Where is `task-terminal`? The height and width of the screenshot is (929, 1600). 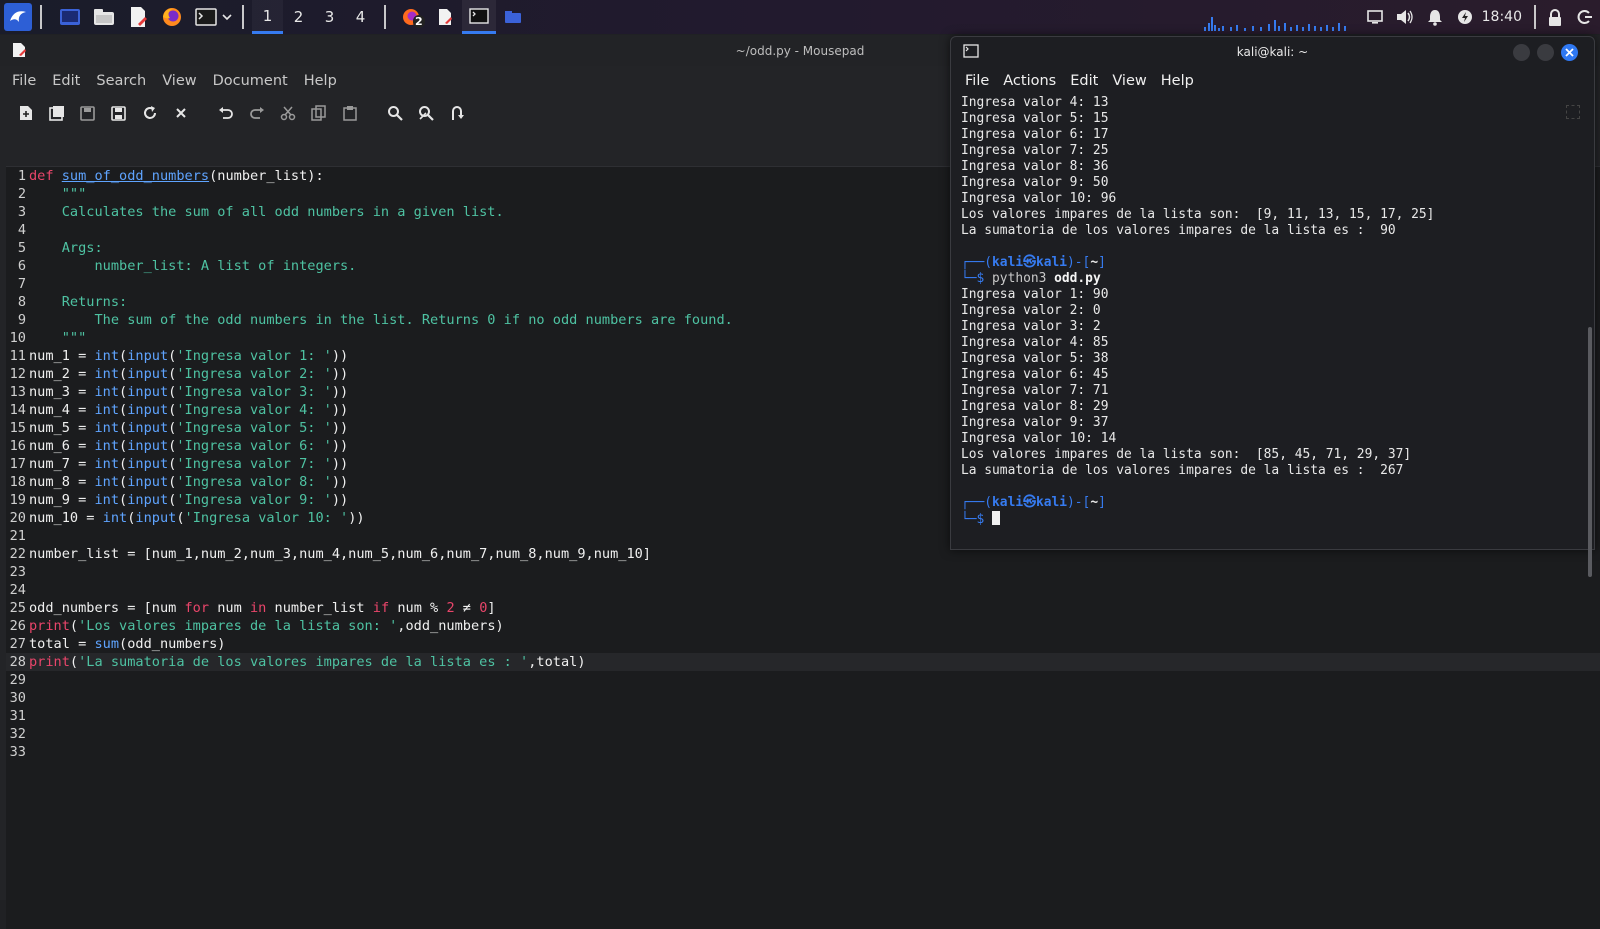
task-terminal is located at coordinates (479, 17).